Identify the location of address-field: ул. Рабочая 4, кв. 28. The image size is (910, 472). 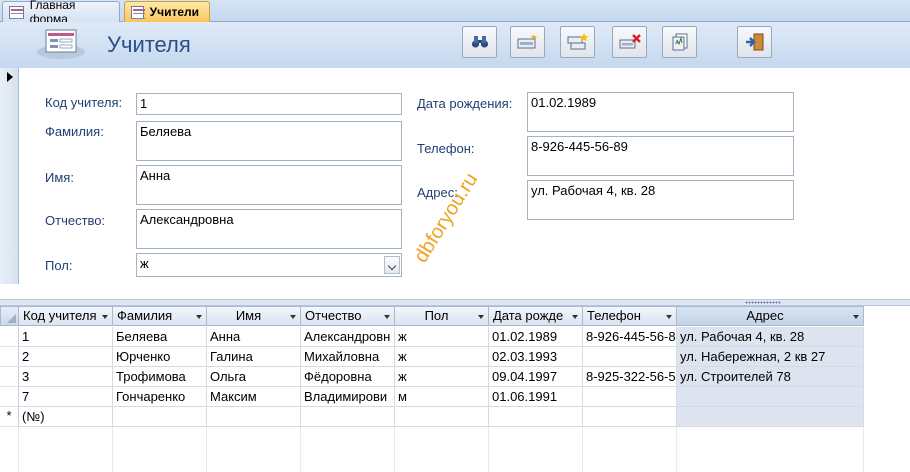
(660, 200).